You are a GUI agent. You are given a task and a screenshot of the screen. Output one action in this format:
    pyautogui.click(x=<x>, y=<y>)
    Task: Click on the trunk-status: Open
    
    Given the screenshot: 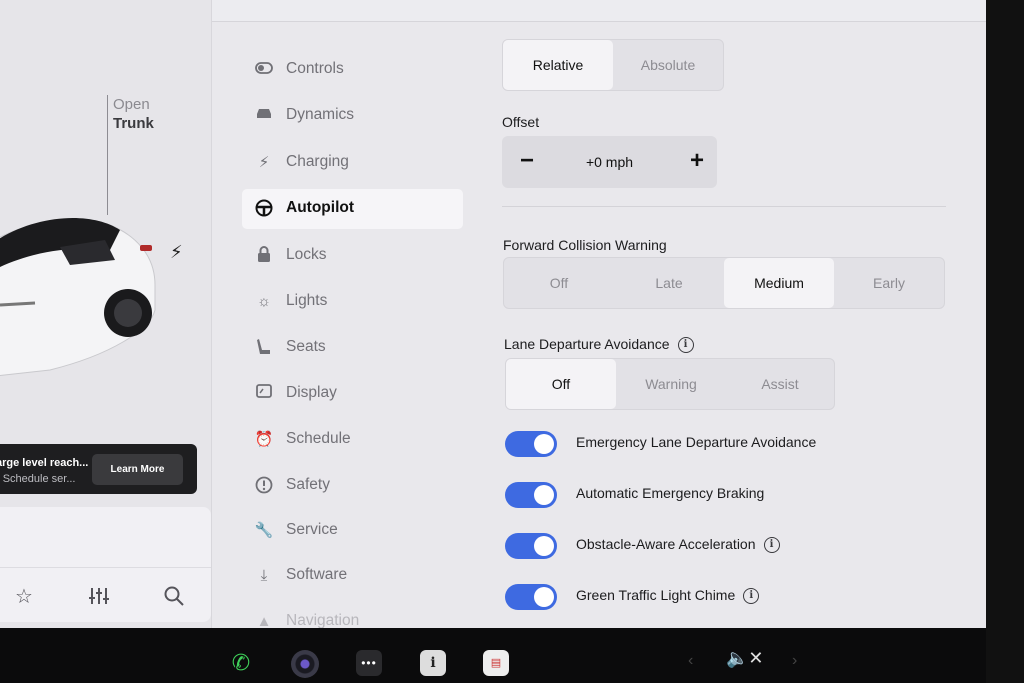 What is the action you would take?
    pyautogui.click(x=131, y=104)
    